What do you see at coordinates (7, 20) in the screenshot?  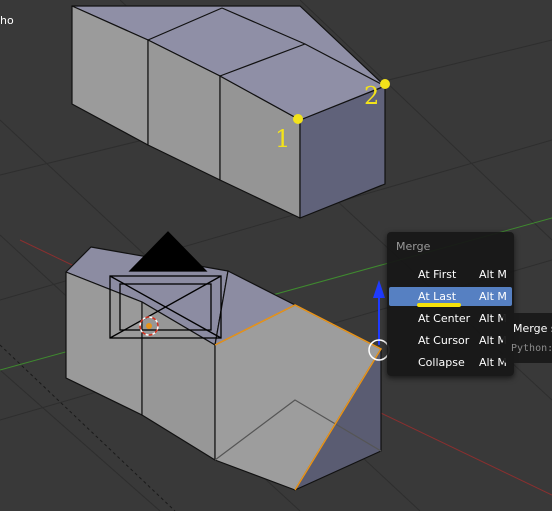 I see `viewport-corner-text: ho` at bounding box center [7, 20].